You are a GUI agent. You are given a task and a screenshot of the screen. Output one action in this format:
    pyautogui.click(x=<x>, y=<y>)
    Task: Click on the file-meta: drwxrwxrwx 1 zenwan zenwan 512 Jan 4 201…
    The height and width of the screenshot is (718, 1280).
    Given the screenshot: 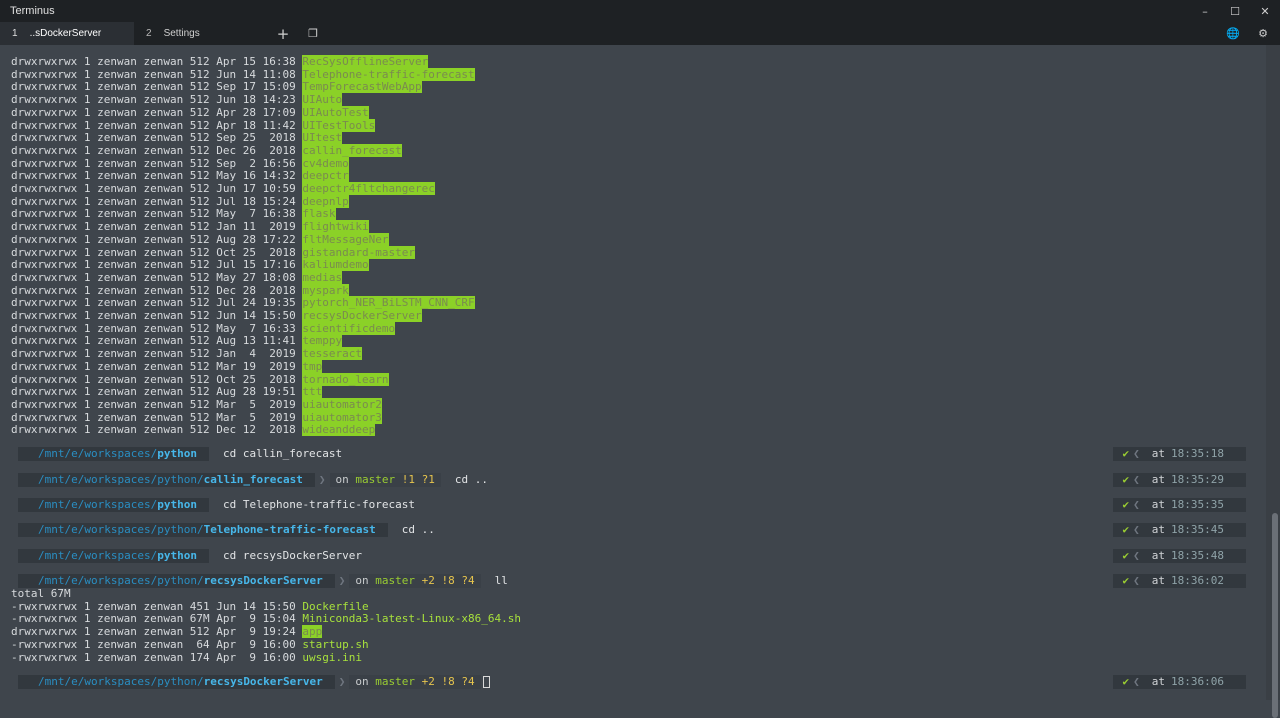 What is the action you would take?
    pyautogui.click(x=157, y=354)
    